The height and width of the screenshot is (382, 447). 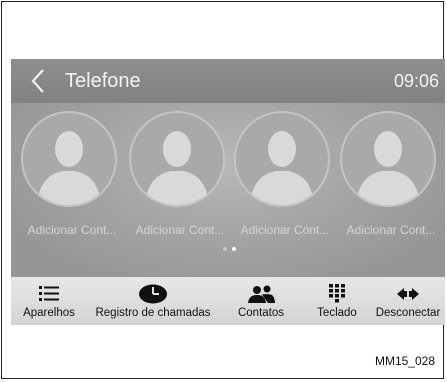 I want to click on figure-caption: MM15_028, so click(x=404, y=361).